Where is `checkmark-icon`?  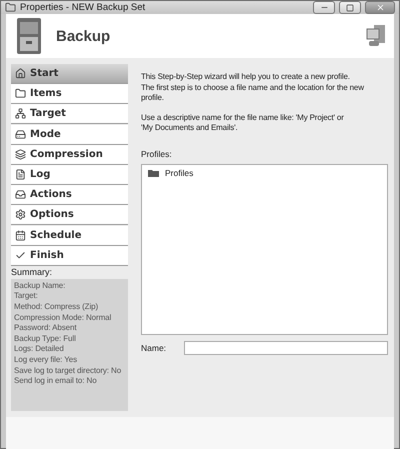
checkmark-icon is located at coordinates (20, 255).